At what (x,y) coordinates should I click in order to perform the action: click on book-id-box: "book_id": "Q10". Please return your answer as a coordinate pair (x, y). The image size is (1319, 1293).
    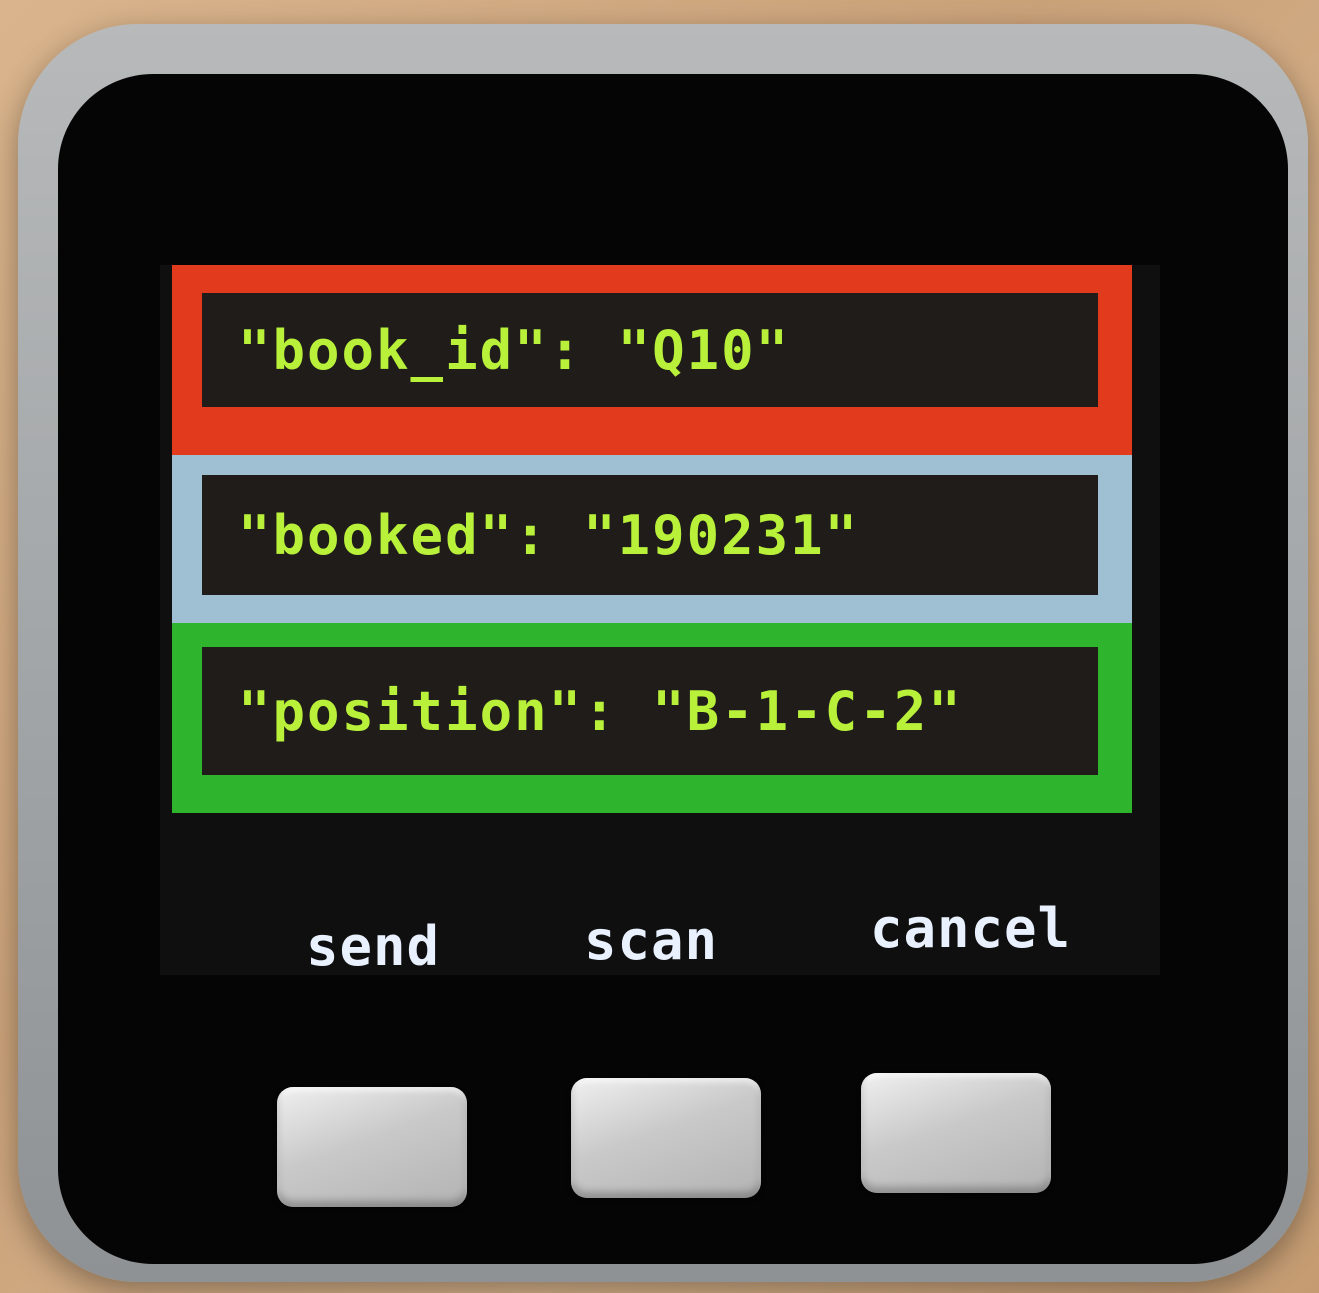
    Looking at the image, I should click on (650, 350).